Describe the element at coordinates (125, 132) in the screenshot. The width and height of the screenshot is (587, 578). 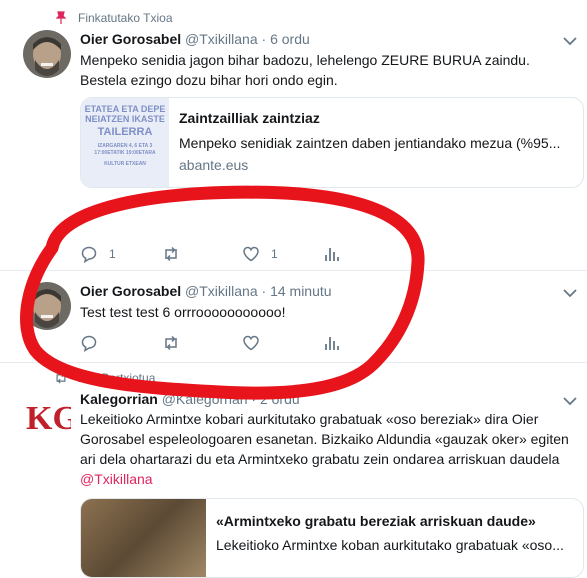
I see `thumb-line: TAILERRA` at that location.